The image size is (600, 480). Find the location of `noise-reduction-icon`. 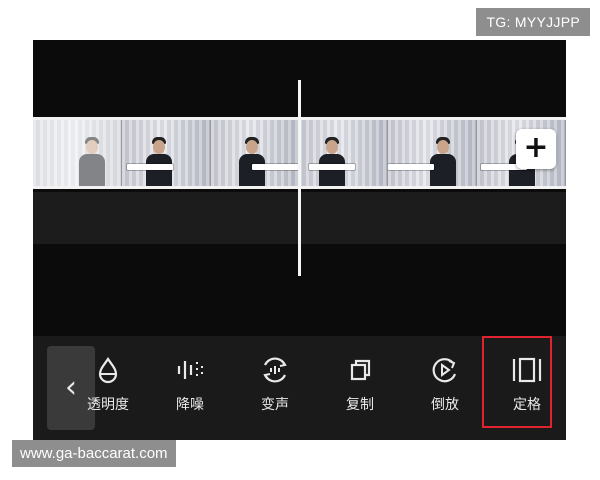

noise-reduction-icon is located at coordinates (190, 370).